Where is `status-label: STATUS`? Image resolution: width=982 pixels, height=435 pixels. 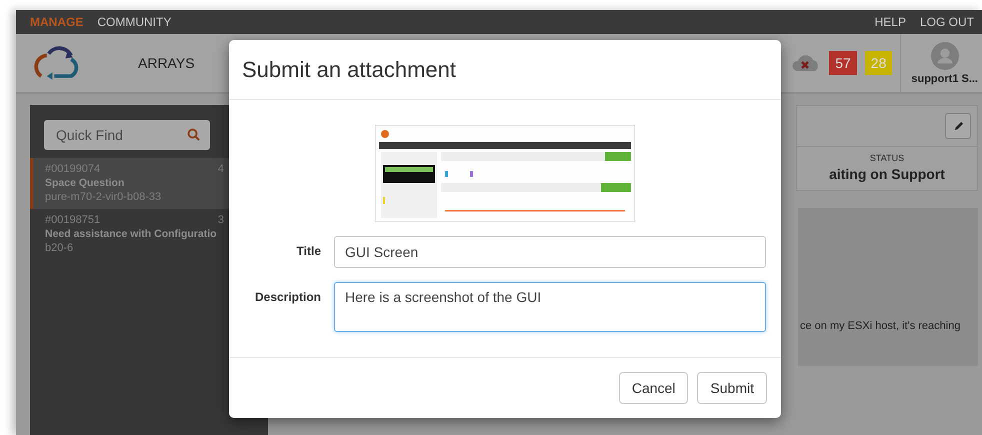
status-label: STATUS is located at coordinates (887, 158).